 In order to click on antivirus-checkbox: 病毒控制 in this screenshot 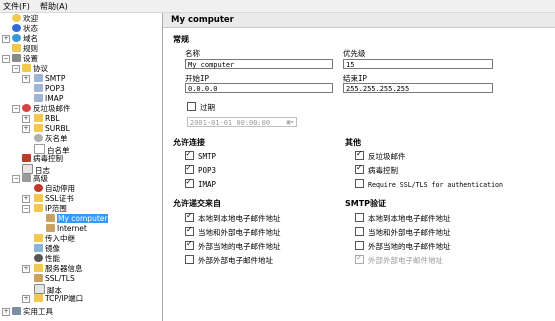, I will do `click(376, 169)`.